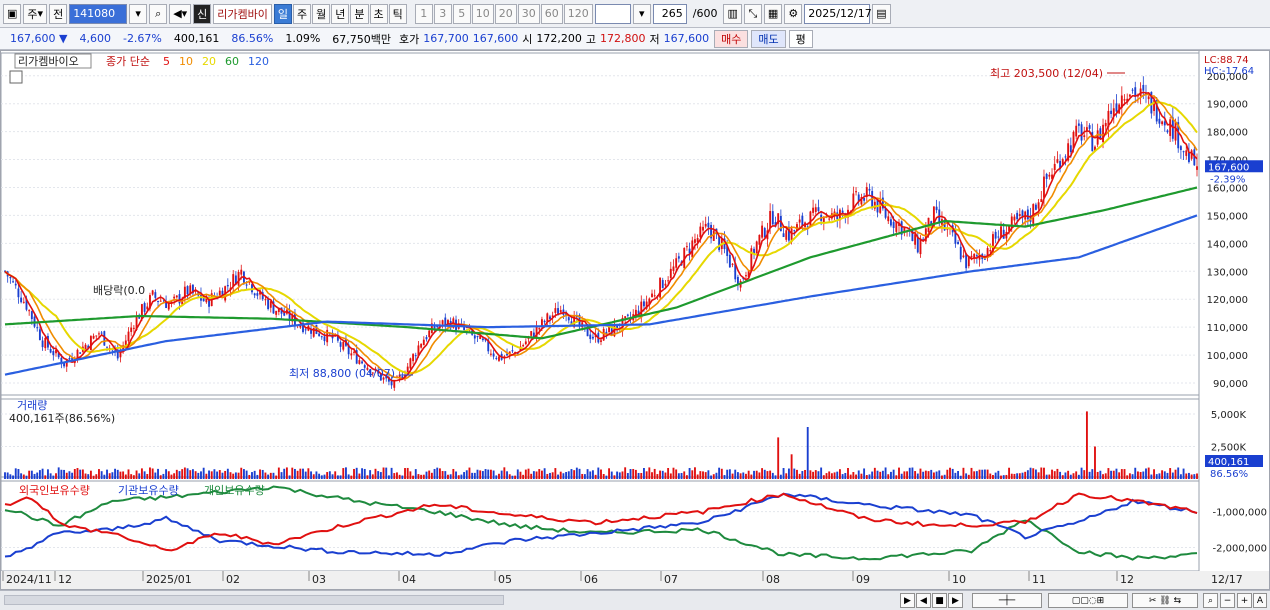 The image size is (1270, 610). What do you see at coordinates (635, 600) in the screenshot?
I see `chart-scrollbar: ▶ ◀ ■ ▶ ─┼─ ▢▢◌⊞ ✂ ⛓ ⇆ ⌕ − + A` at bounding box center [635, 600].